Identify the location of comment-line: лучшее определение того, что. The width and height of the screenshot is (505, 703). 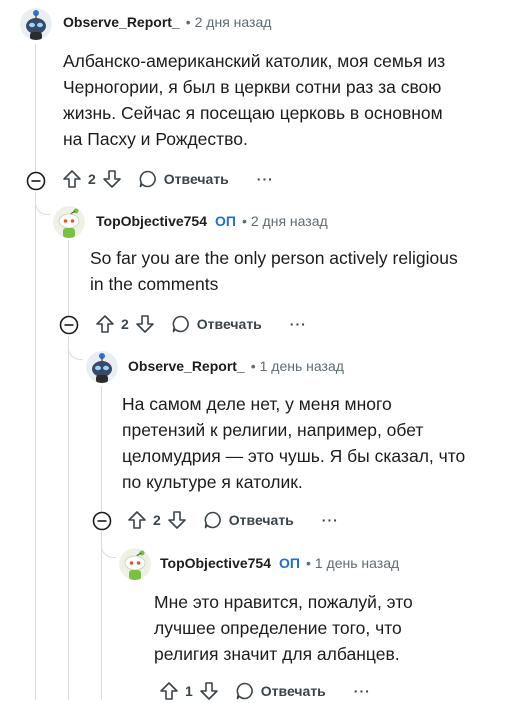
(278, 628).